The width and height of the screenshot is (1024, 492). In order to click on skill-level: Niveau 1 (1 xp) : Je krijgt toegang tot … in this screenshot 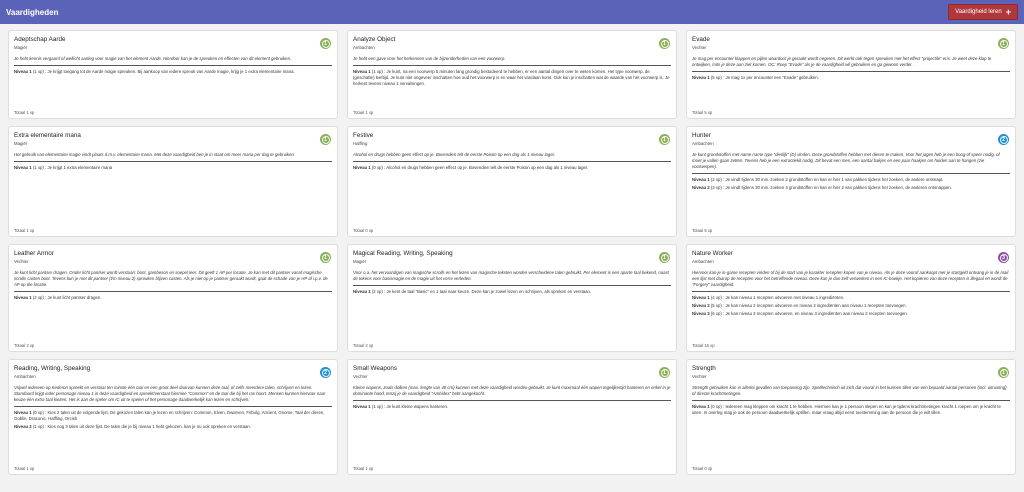, I will do `click(173, 72)`.